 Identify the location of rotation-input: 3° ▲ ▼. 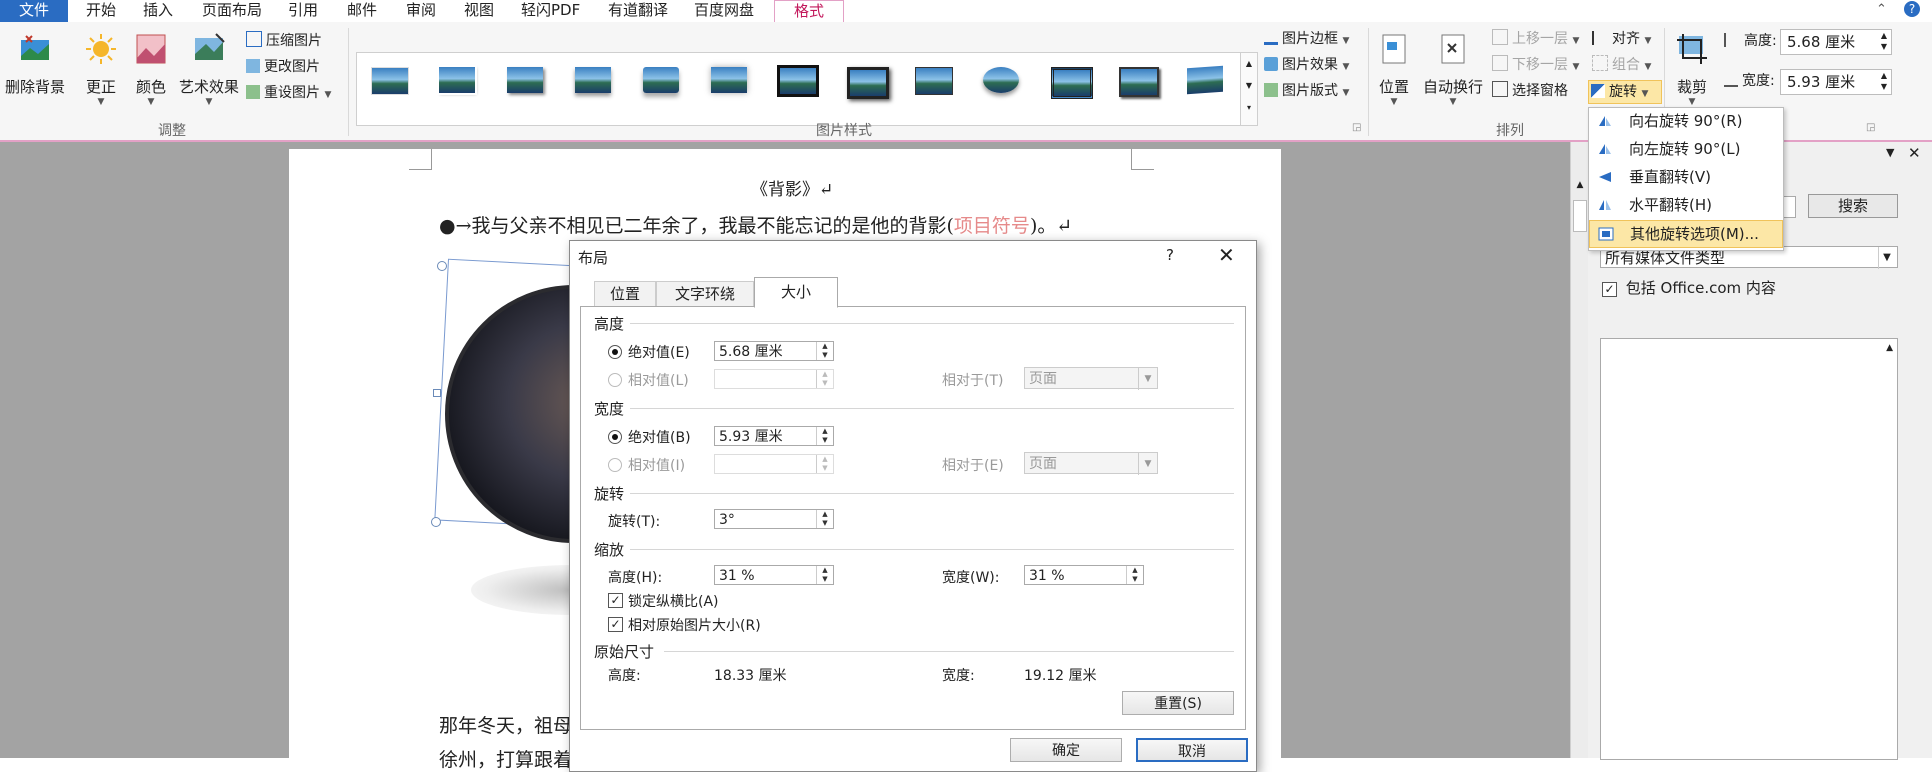
(774, 519).